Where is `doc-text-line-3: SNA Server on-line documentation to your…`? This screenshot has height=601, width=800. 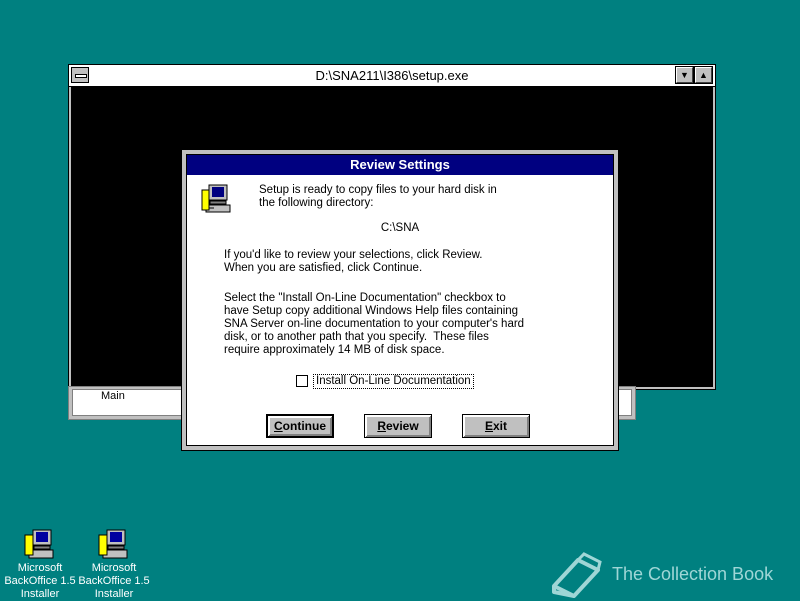 doc-text-line-3: SNA Server on-line documentation to your… is located at coordinates (374, 324).